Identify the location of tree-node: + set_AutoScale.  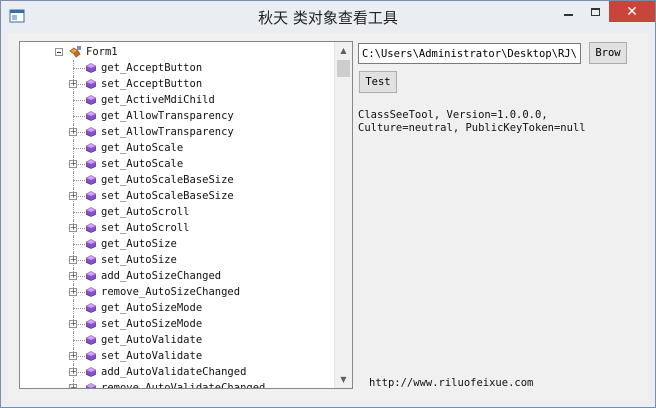
(178, 164).